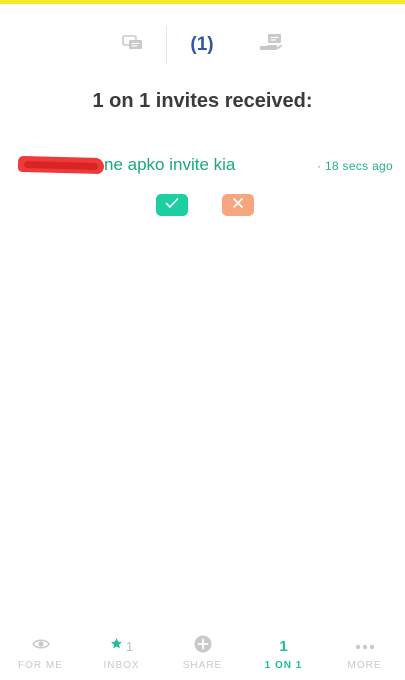  I want to click on reject-invite-button, so click(238, 205).